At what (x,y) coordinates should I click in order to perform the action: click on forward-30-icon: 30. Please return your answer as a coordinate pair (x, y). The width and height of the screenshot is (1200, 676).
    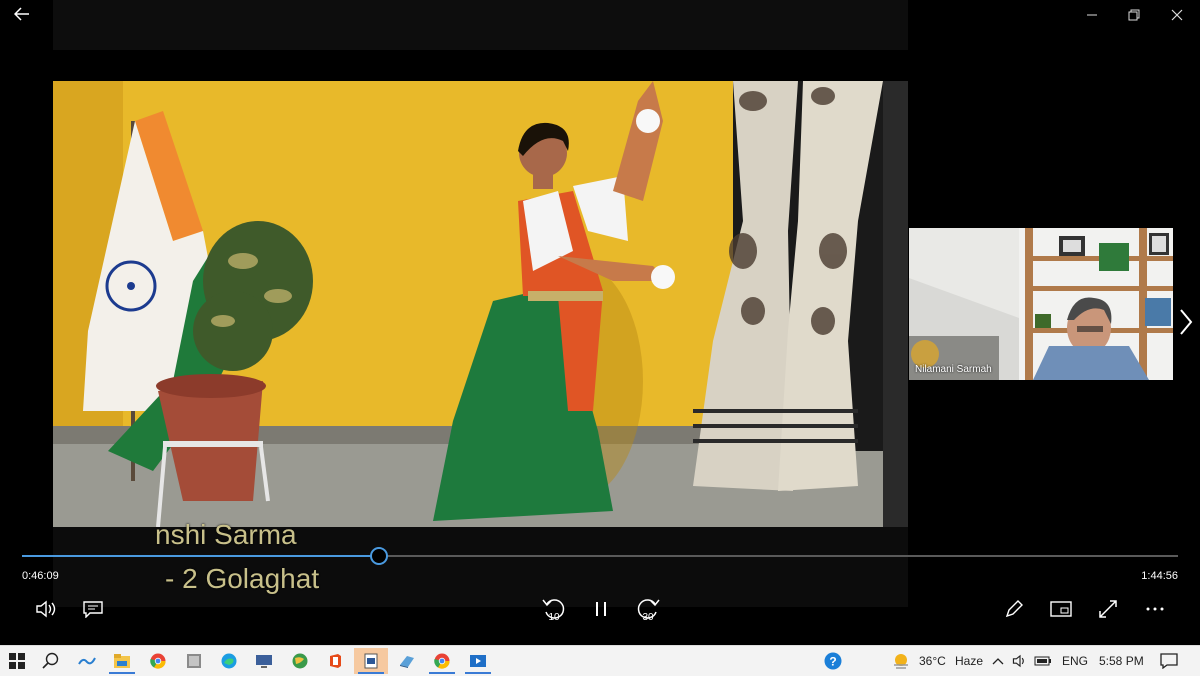
    Looking at the image, I should click on (648, 610).